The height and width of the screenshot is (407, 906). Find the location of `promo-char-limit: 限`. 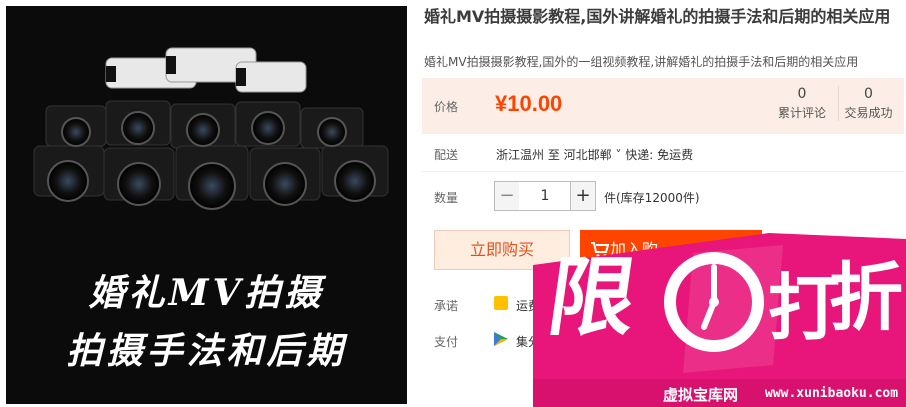

promo-char-limit: 限 is located at coordinates (592, 298).